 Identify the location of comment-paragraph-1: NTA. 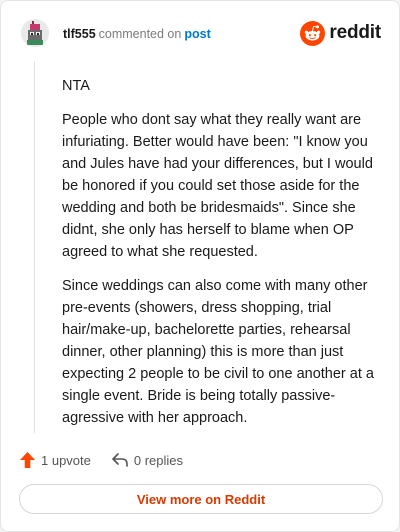
(76, 86).